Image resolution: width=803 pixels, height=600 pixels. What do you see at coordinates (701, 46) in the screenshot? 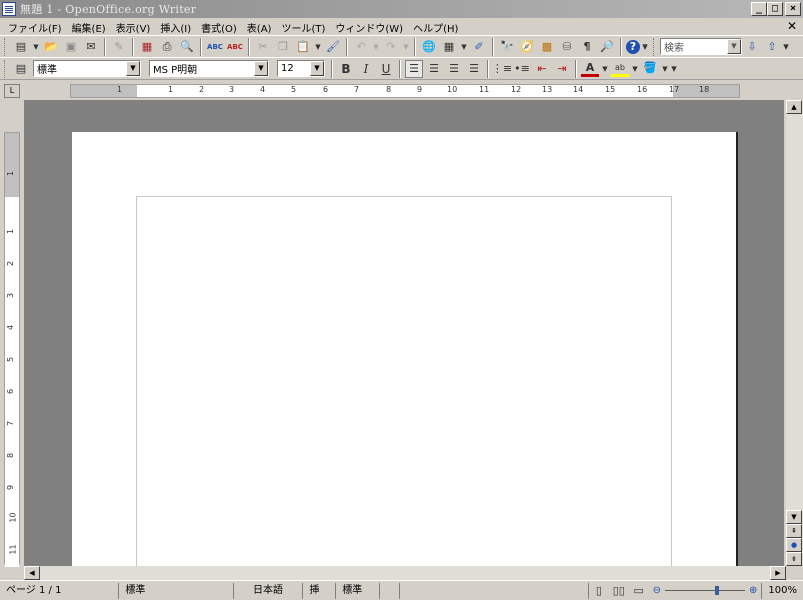
I see `search-input: 検索 ▼` at bounding box center [701, 46].